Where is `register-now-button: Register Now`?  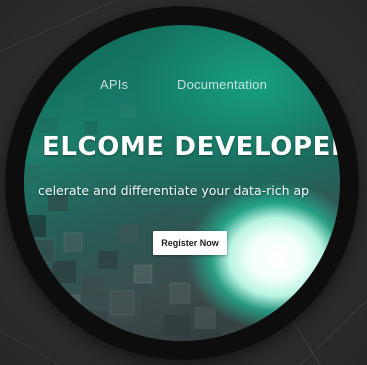
register-now-button: Register Now is located at coordinates (190, 243).